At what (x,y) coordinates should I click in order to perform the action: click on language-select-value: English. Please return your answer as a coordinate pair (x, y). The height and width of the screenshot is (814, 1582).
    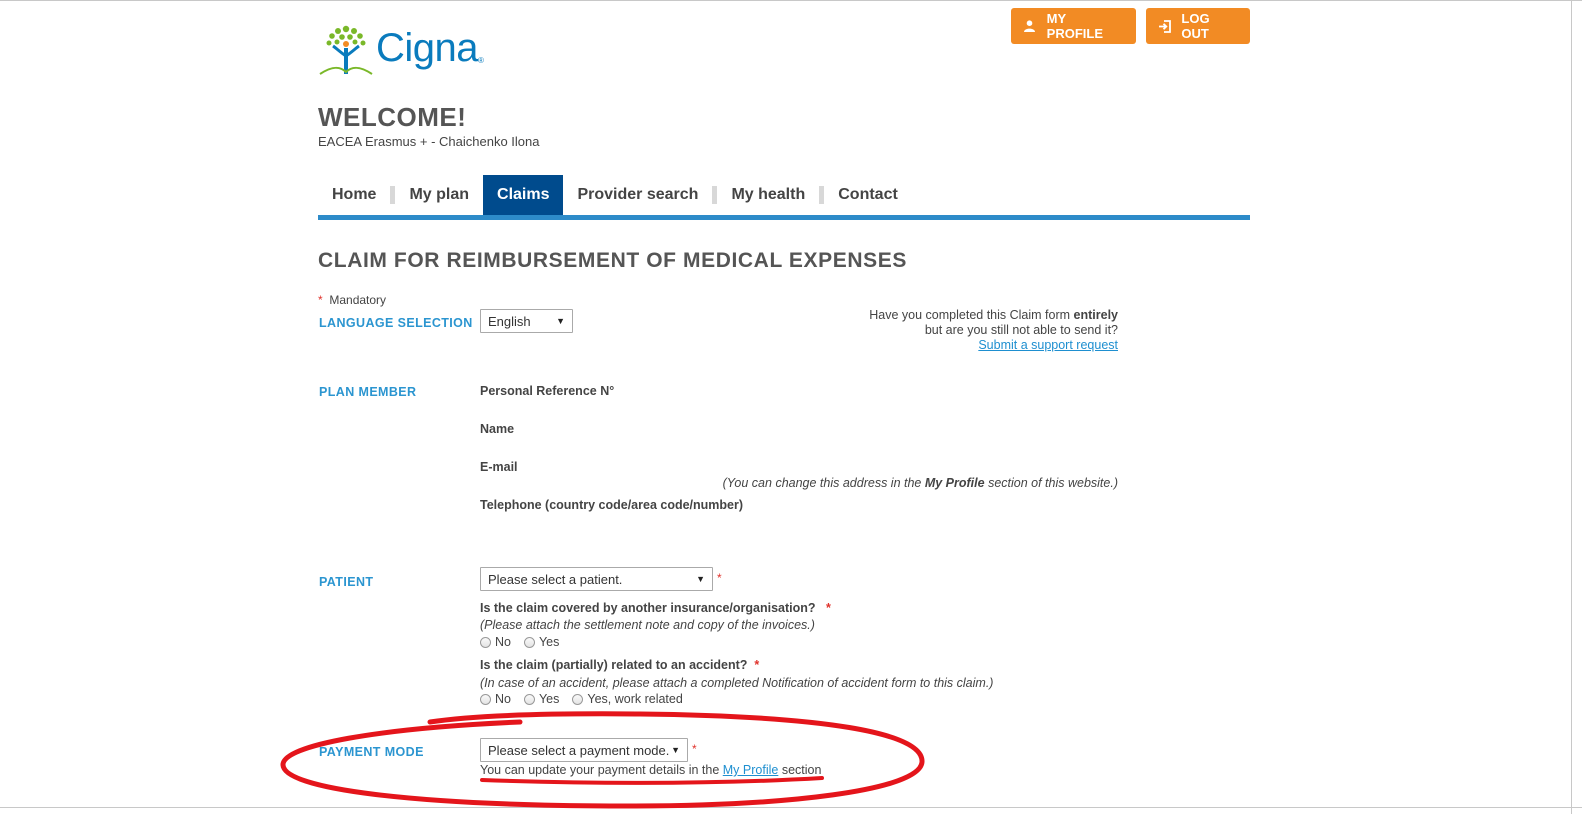
    Looking at the image, I should click on (509, 321).